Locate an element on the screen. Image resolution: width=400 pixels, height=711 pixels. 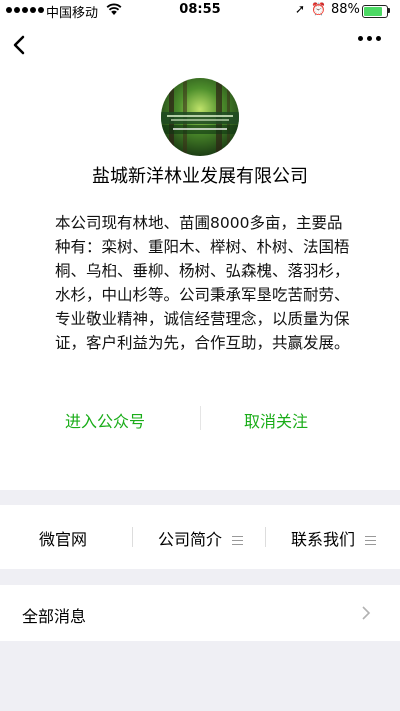
more-dots-icon is located at coordinates (369, 38).